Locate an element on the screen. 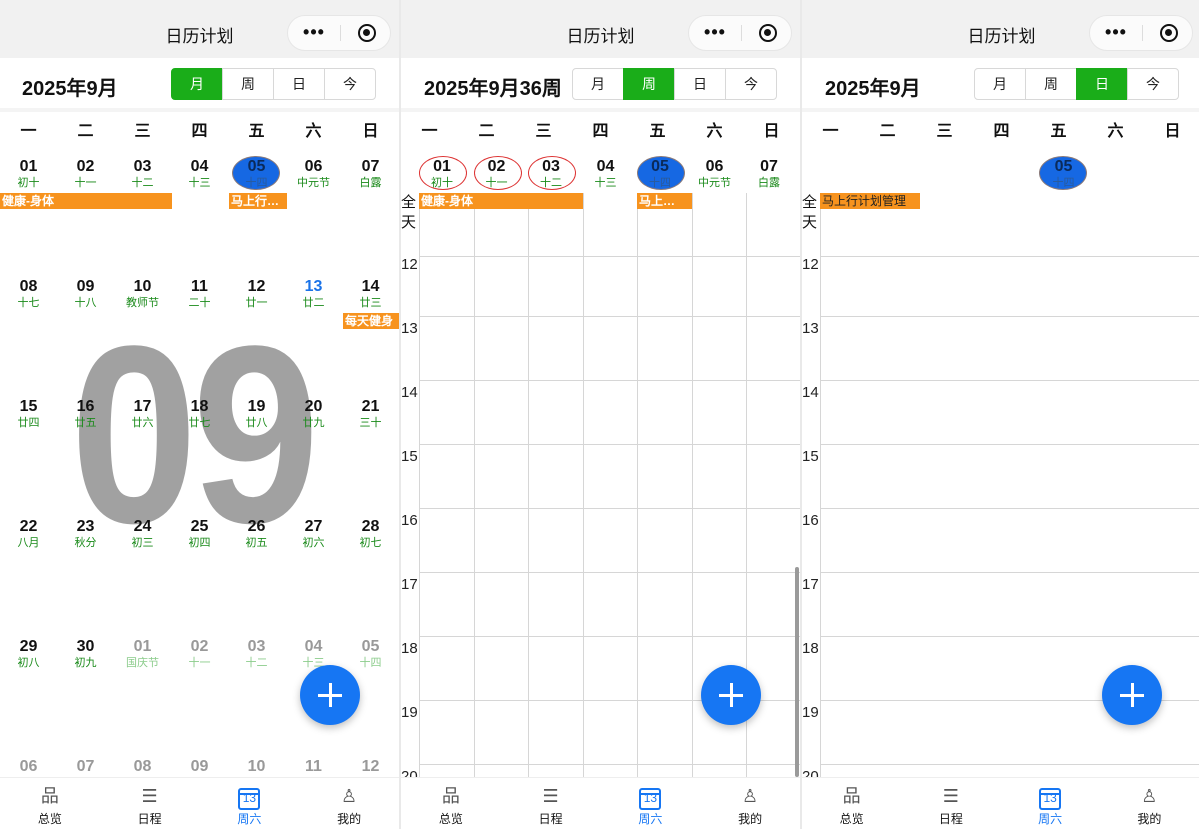 The image size is (1199, 829). calendar-day-cell: 29 初八 is located at coordinates (28, 654).